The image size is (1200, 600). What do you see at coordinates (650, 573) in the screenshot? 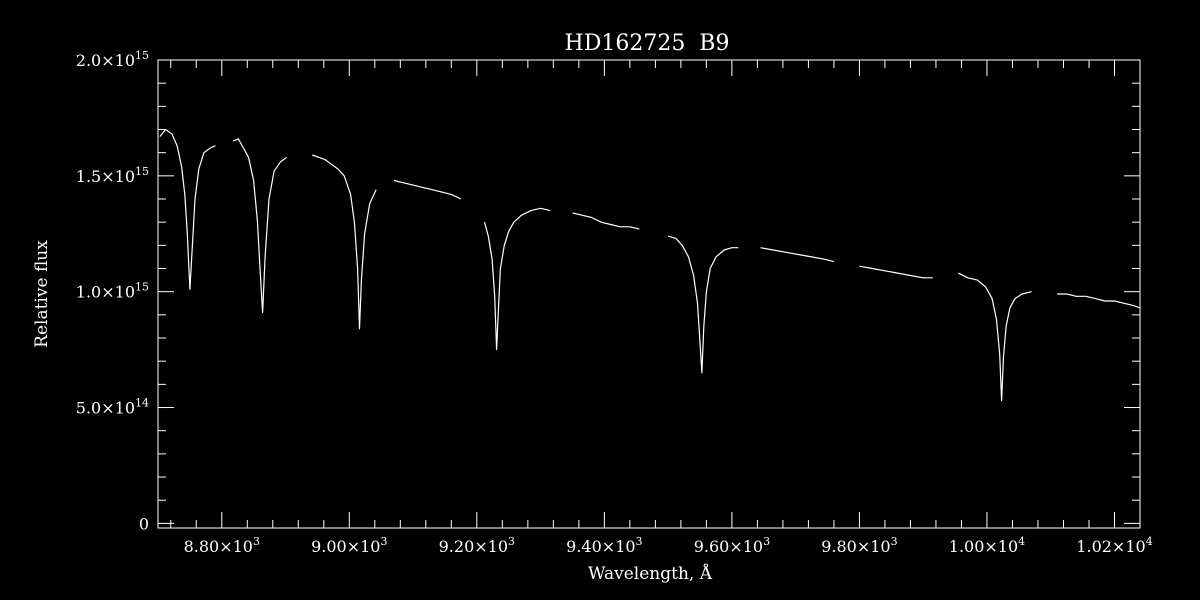
I see `x-axis-label: Wavelength, Å` at bounding box center [650, 573].